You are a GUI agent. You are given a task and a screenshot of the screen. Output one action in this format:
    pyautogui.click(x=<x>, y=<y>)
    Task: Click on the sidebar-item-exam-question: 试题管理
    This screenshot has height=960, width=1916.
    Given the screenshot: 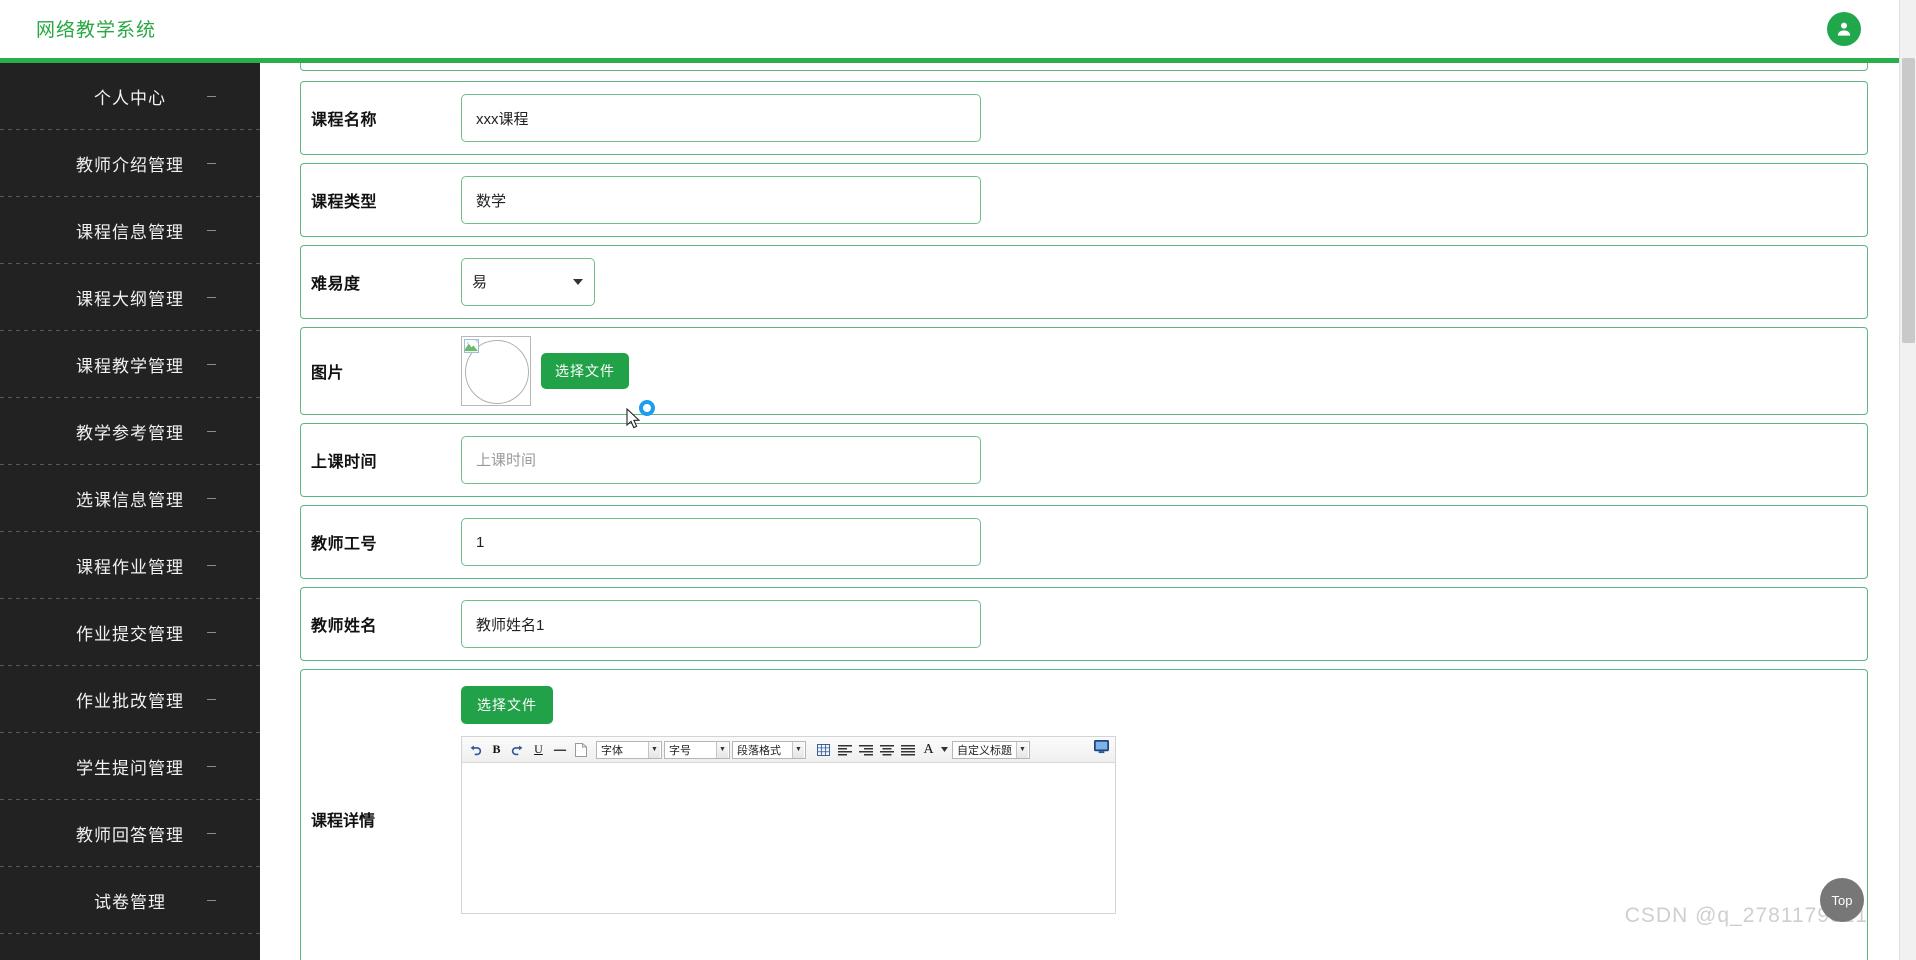 What is the action you would take?
    pyautogui.click(x=130, y=947)
    